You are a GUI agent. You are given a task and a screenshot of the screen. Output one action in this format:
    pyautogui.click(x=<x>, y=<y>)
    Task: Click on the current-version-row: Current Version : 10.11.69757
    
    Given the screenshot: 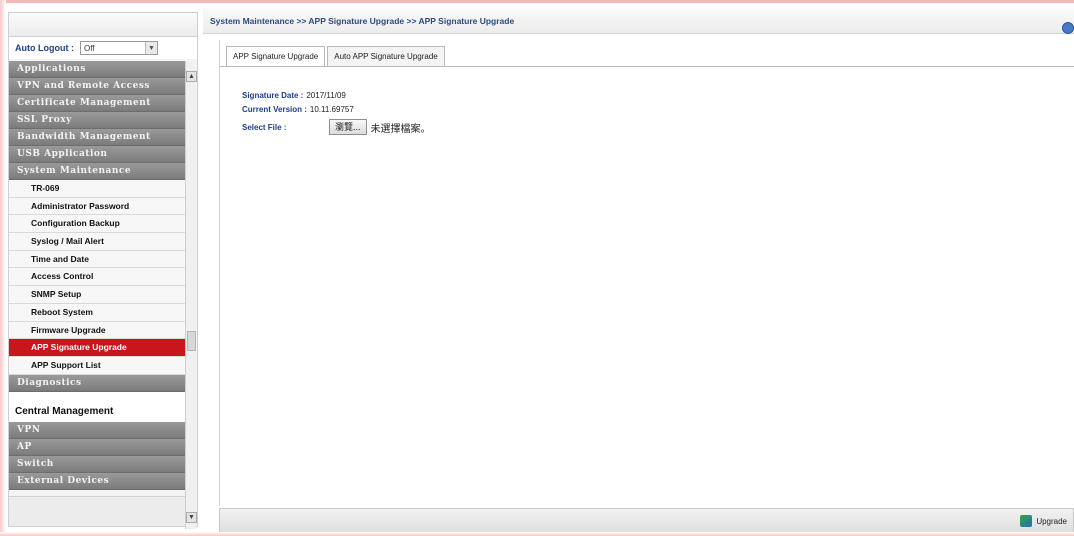 What is the action you would take?
    pyautogui.click(x=336, y=109)
    